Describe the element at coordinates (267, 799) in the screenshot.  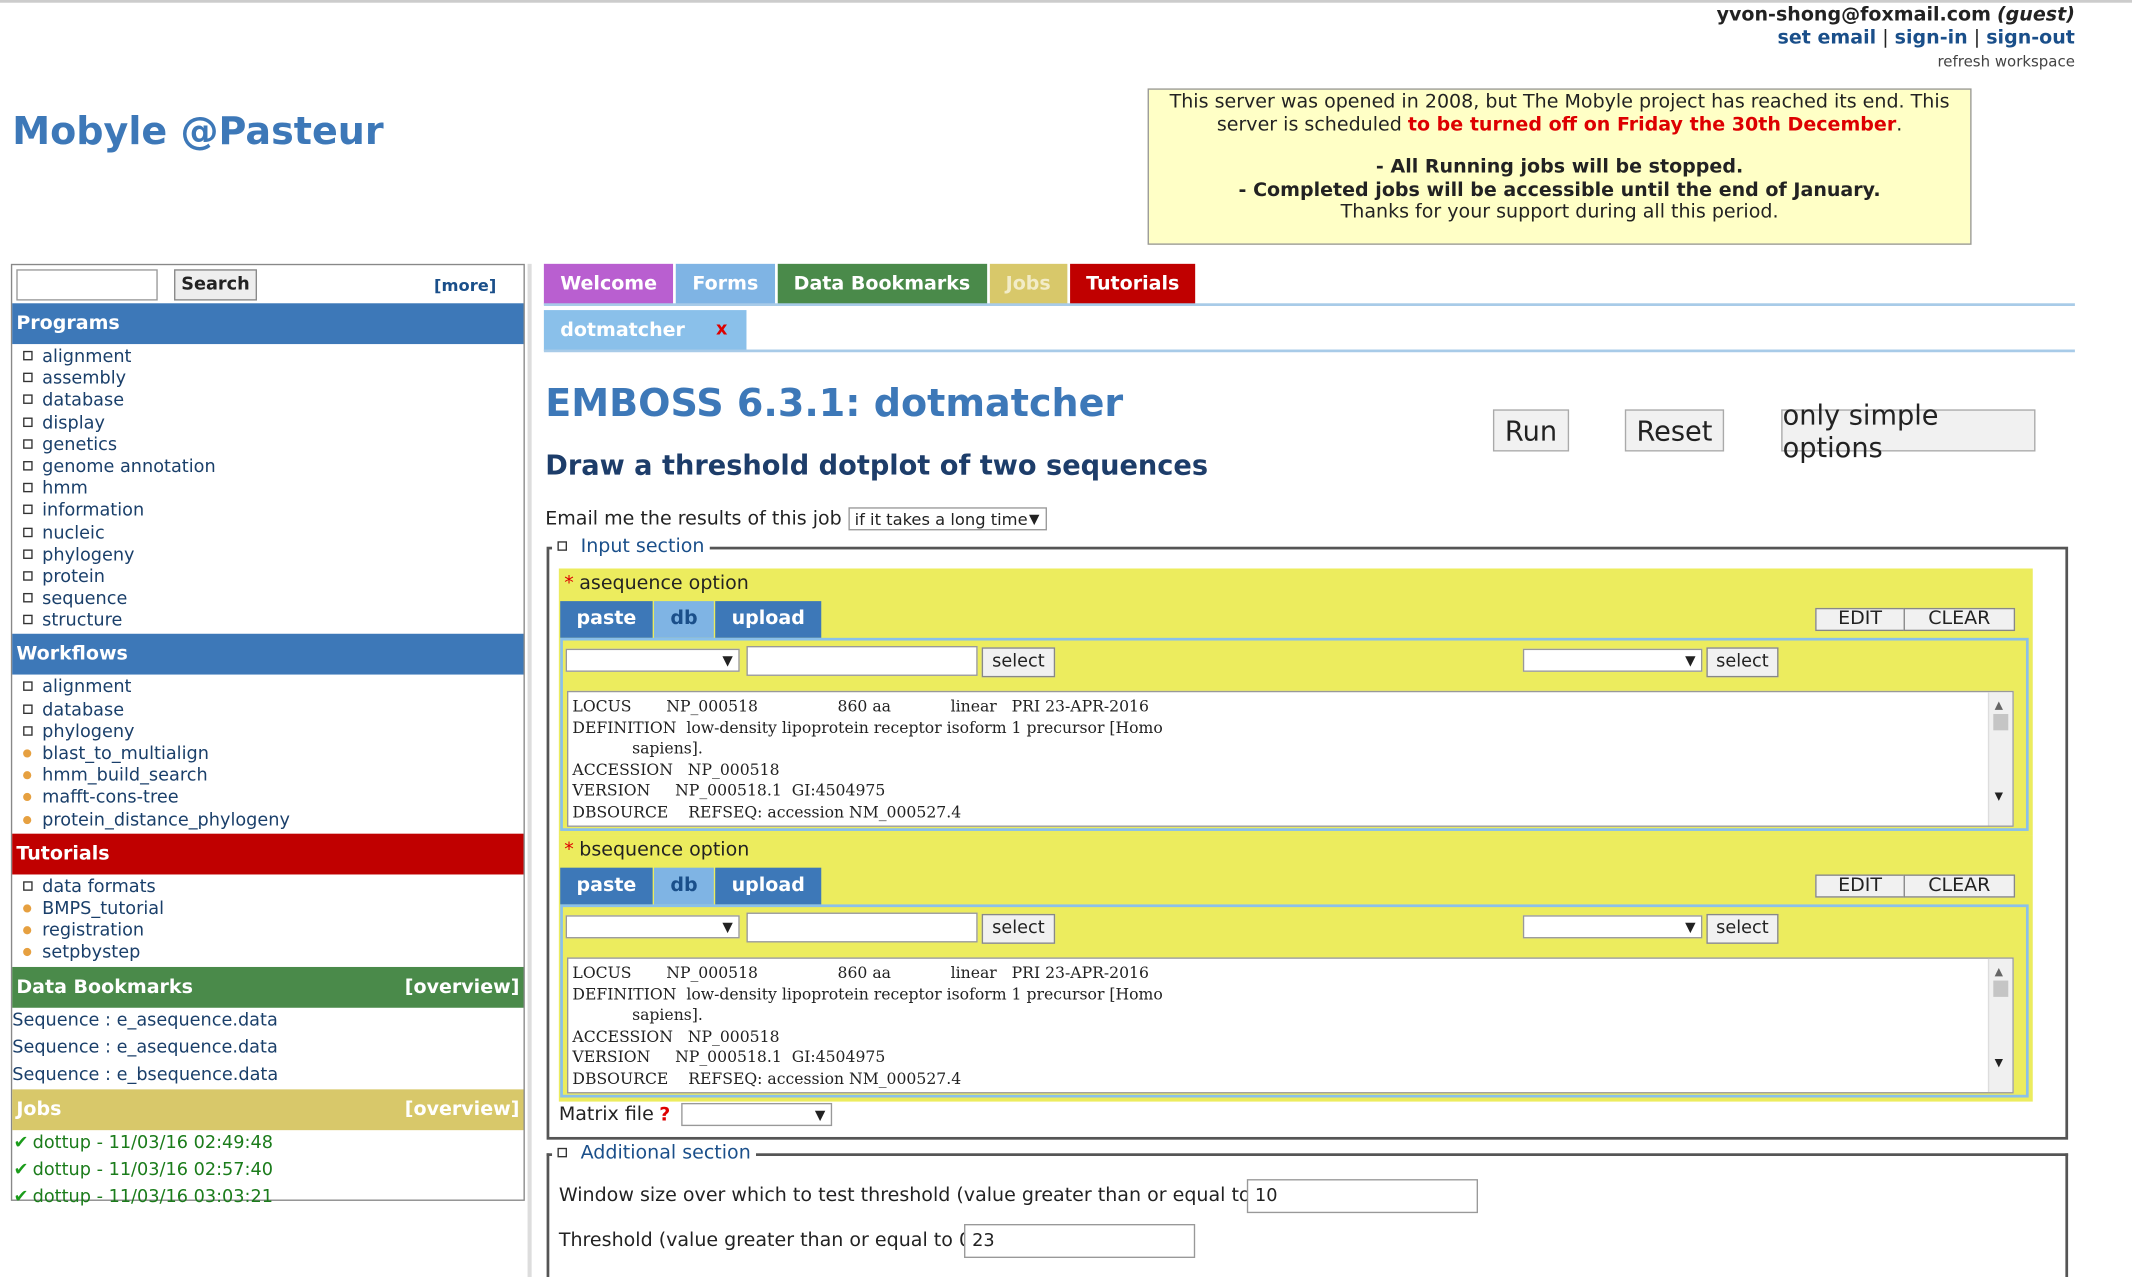
I see `workflow-item: mafft-cons-tree` at that location.